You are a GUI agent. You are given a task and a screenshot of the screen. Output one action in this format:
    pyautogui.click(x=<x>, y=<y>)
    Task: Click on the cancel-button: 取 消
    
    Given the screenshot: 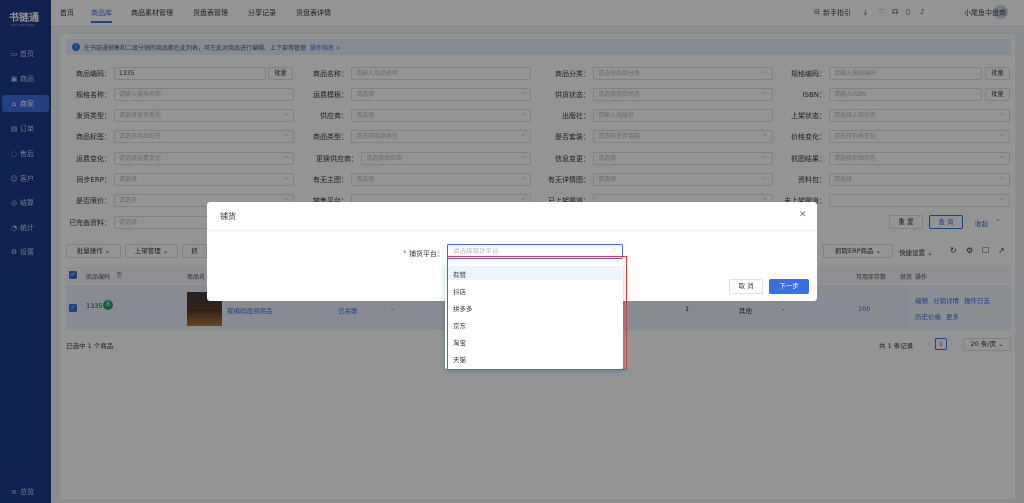 What is the action you would take?
    pyautogui.click(x=746, y=286)
    